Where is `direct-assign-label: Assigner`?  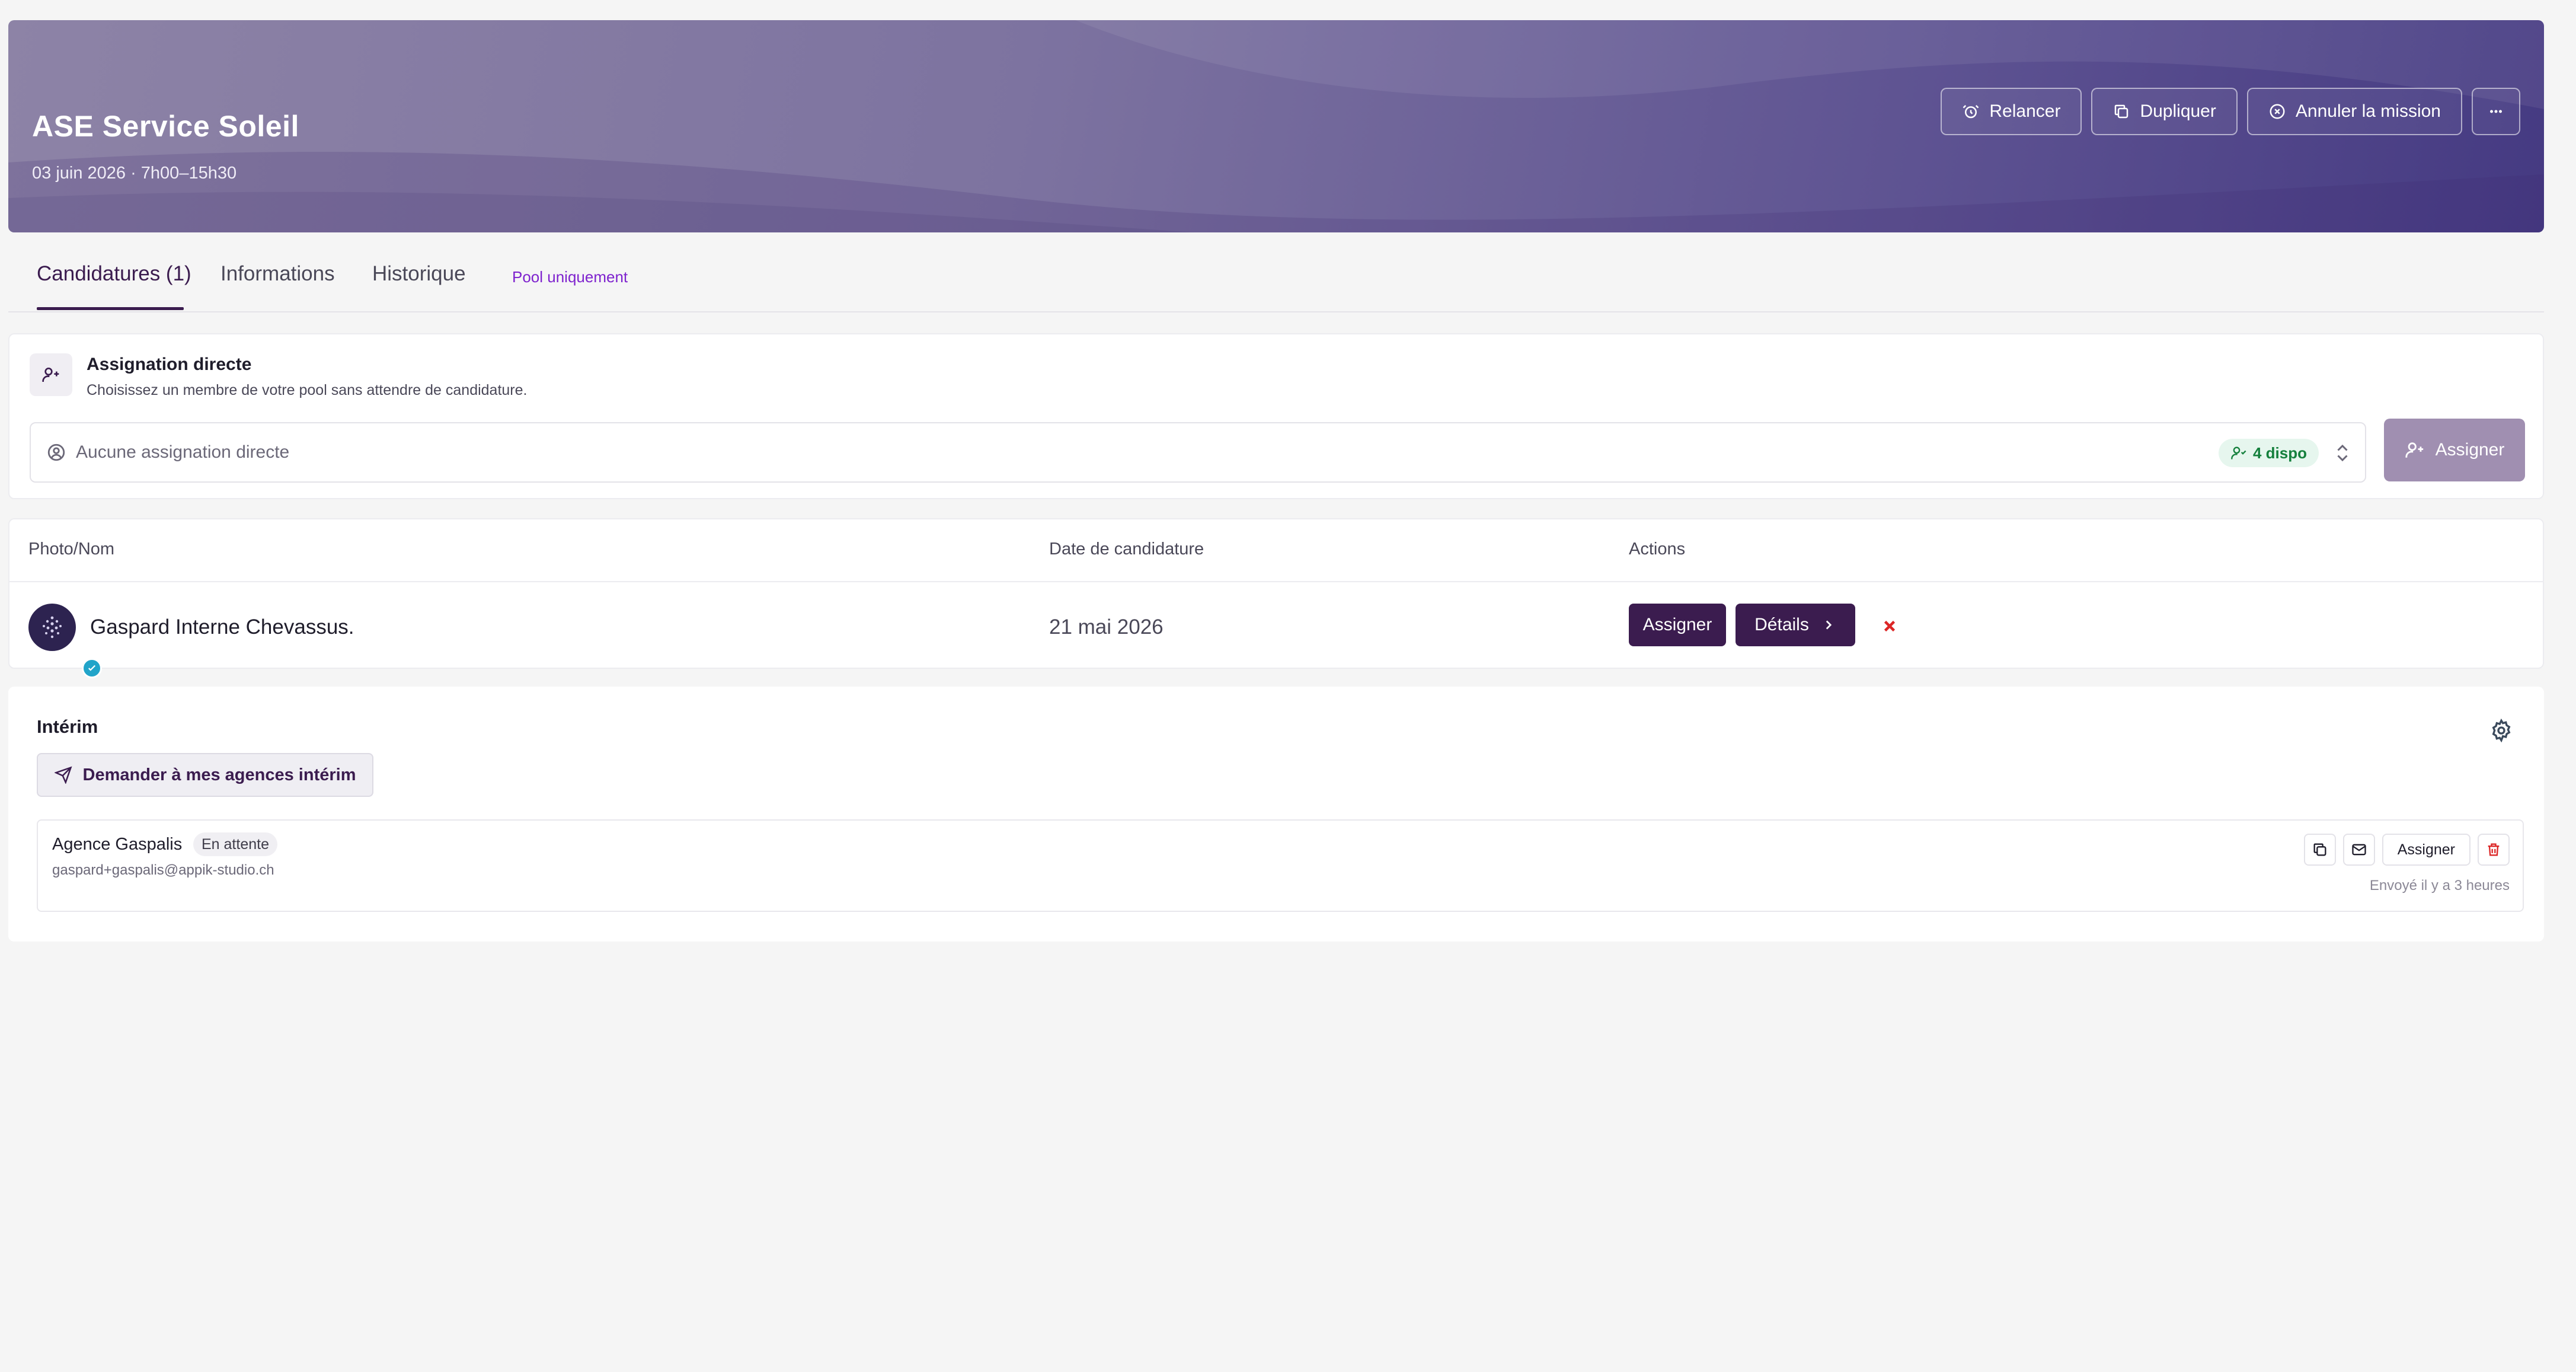
direct-assign-label: Assigner is located at coordinates (2470, 450).